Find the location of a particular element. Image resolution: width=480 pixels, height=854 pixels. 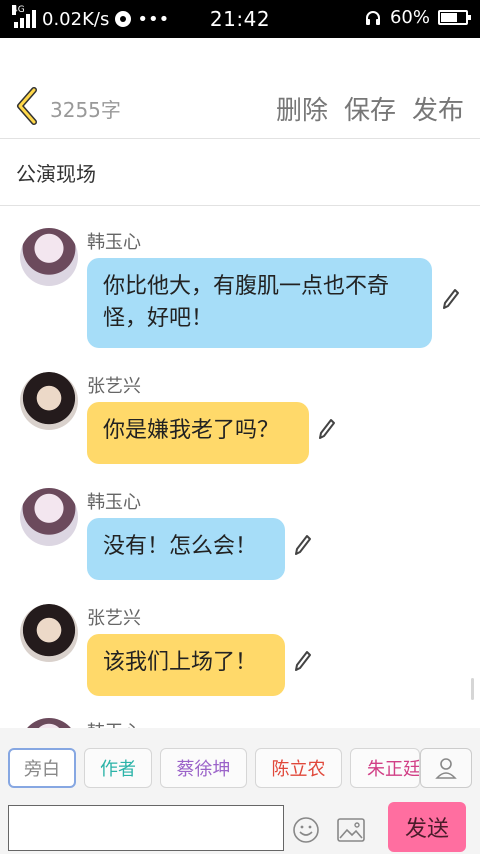

character-selector: 旁白 作者 蔡徐坤 陈立农 朱正廷 is located at coordinates (240, 769).